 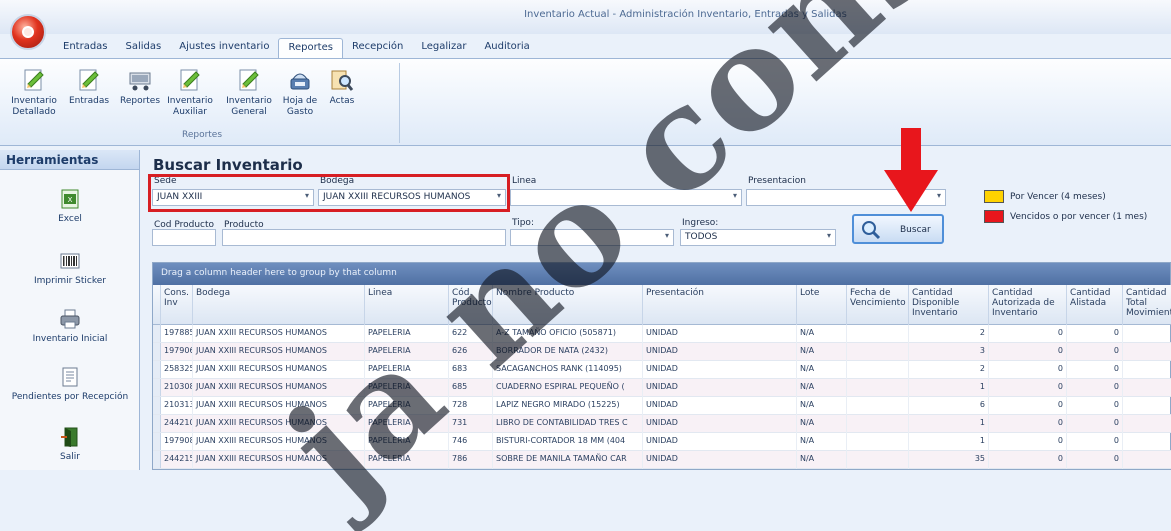 What do you see at coordinates (377, 48) in the screenshot?
I see `tab-recepcion: Recepción` at bounding box center [377, 48].